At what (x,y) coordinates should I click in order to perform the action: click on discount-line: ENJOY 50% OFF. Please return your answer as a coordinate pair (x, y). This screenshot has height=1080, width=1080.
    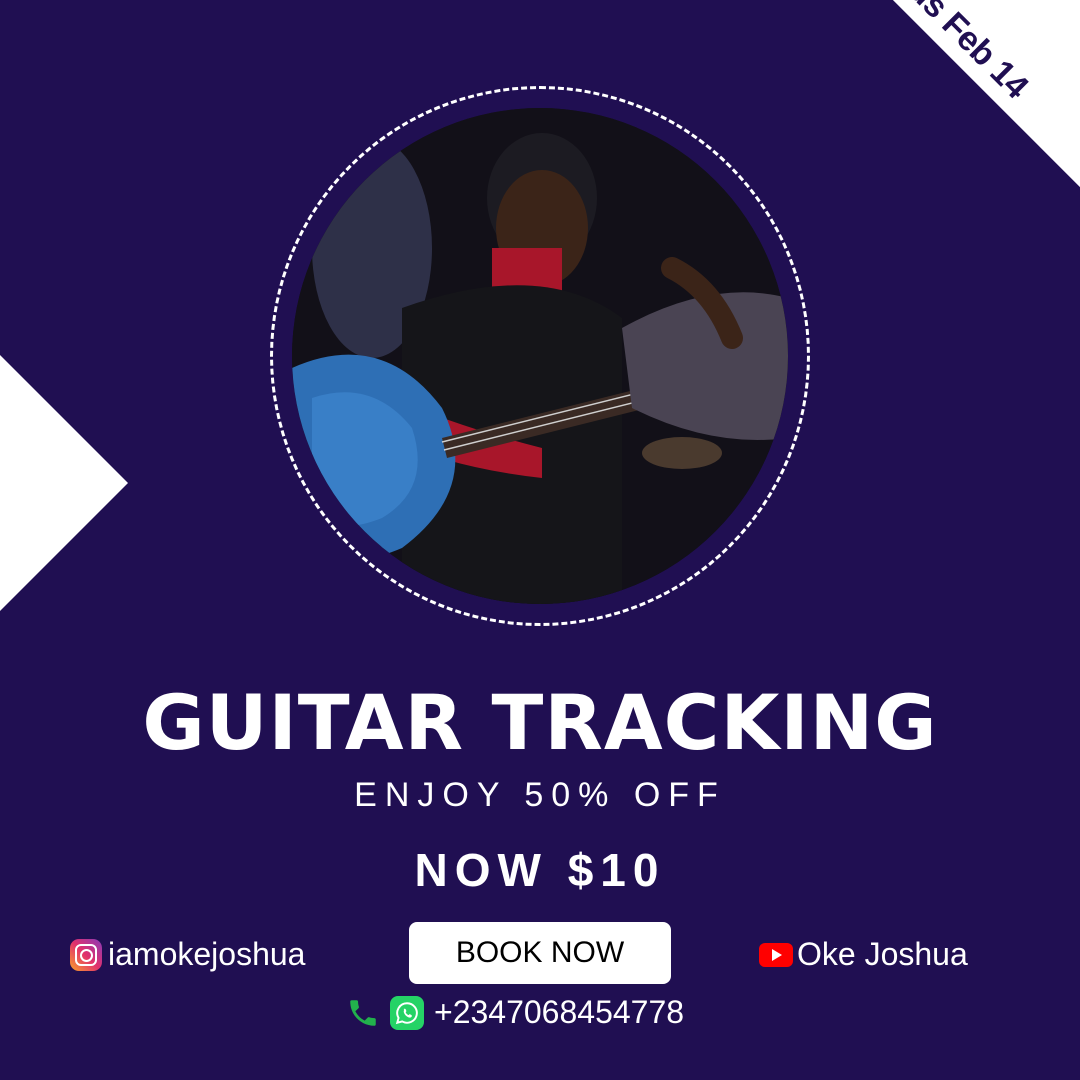
    Looking at the image, I should click on (540, 795).